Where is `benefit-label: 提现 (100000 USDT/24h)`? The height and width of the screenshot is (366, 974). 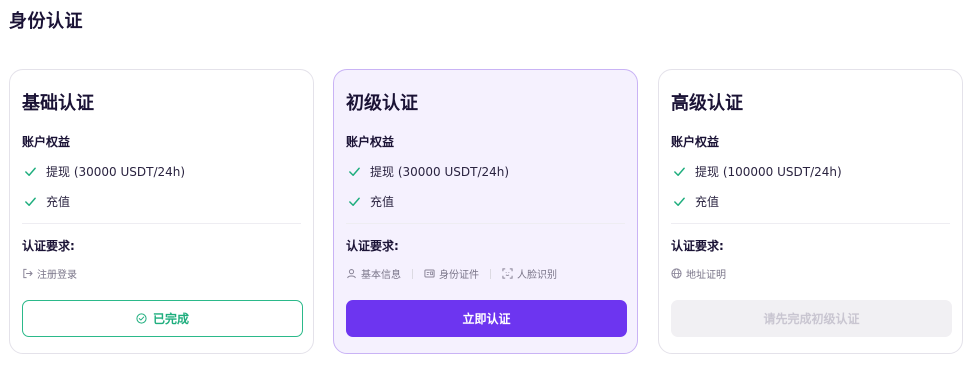
benefit-label: 提现 (100000 USDT/24h) is located at coordinates (768, 171).